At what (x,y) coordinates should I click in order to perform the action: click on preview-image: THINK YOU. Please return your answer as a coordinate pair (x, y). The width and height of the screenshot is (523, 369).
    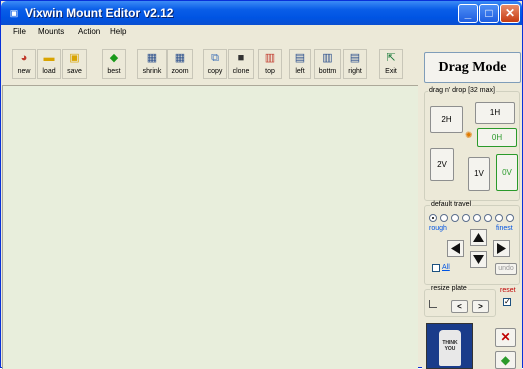
    Looking at the image, I should click on (449, 346).